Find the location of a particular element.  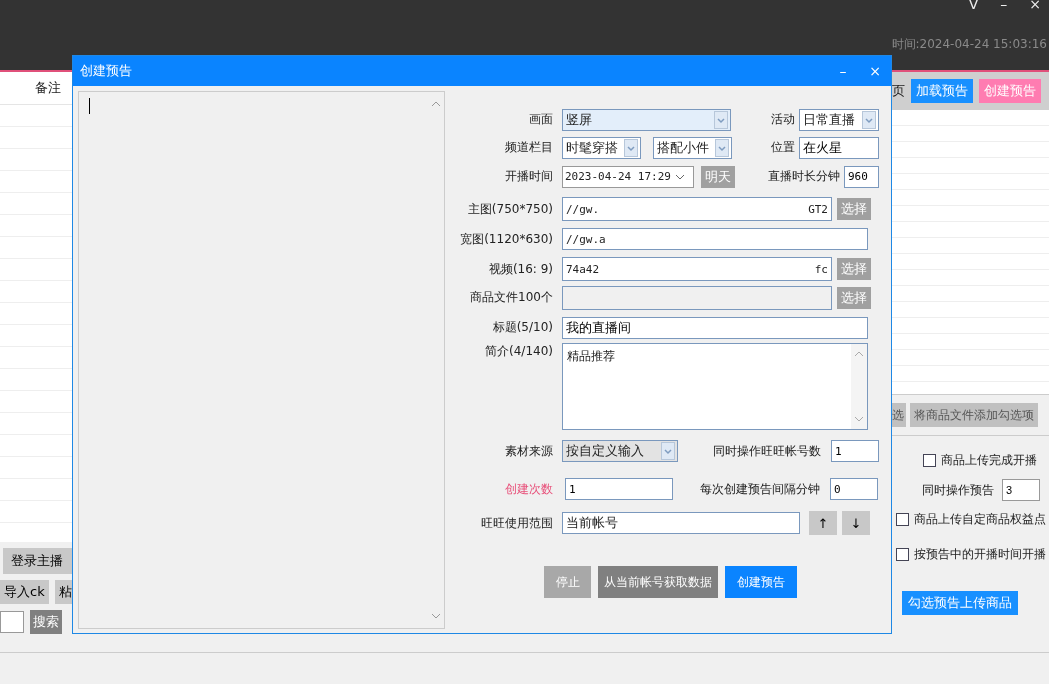

column-header: 备注 is located at coordinates (48, 88).